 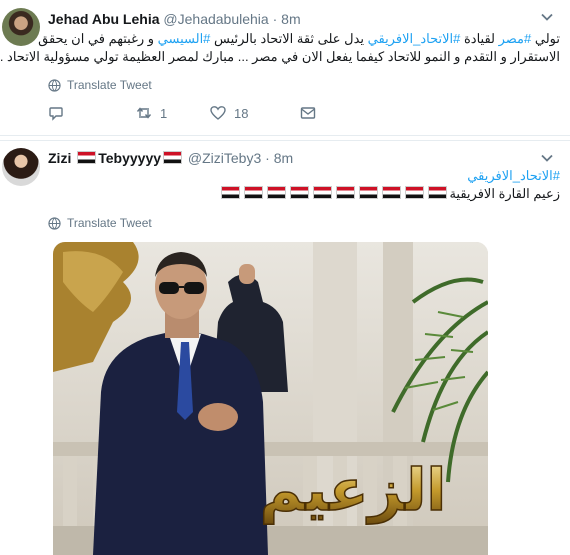 I want to click on retweet-icon, so click(x=144, y=113).